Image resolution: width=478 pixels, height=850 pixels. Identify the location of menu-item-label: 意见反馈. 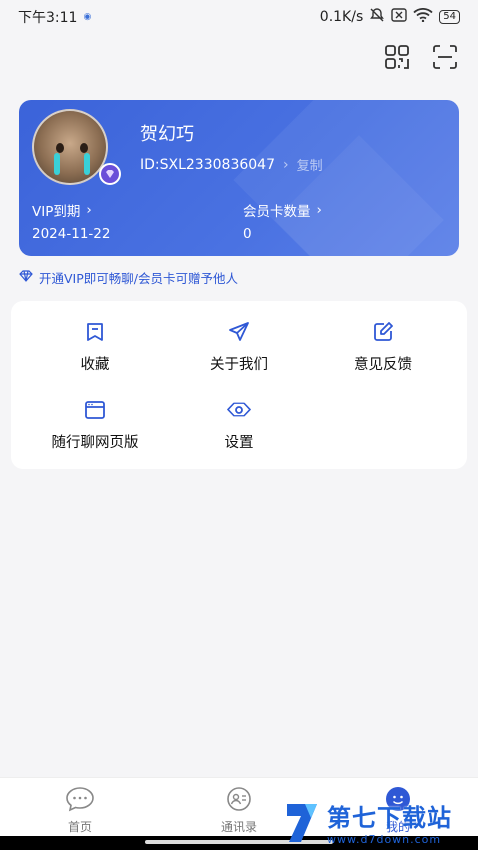
(383, 365).